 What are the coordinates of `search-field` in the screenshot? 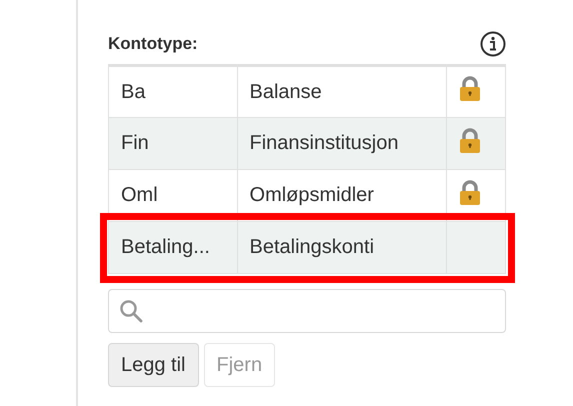 It's located at (307, 311).